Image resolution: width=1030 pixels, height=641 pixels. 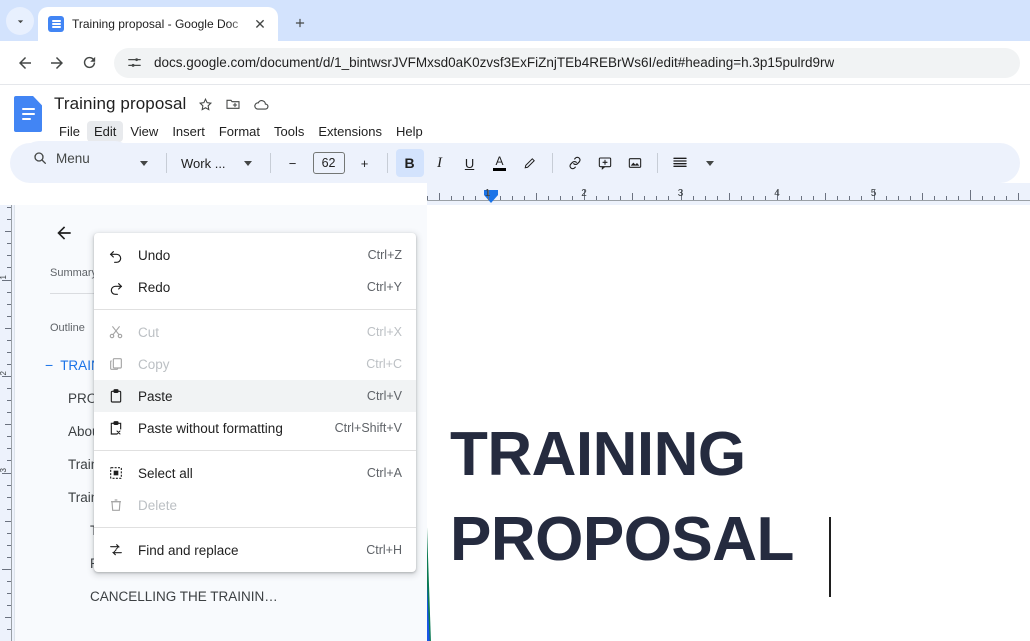 What do you see at coordinates (56, 24) in the screenshot?
I see `google-docs-favicon` at bounding box center [56, 24].